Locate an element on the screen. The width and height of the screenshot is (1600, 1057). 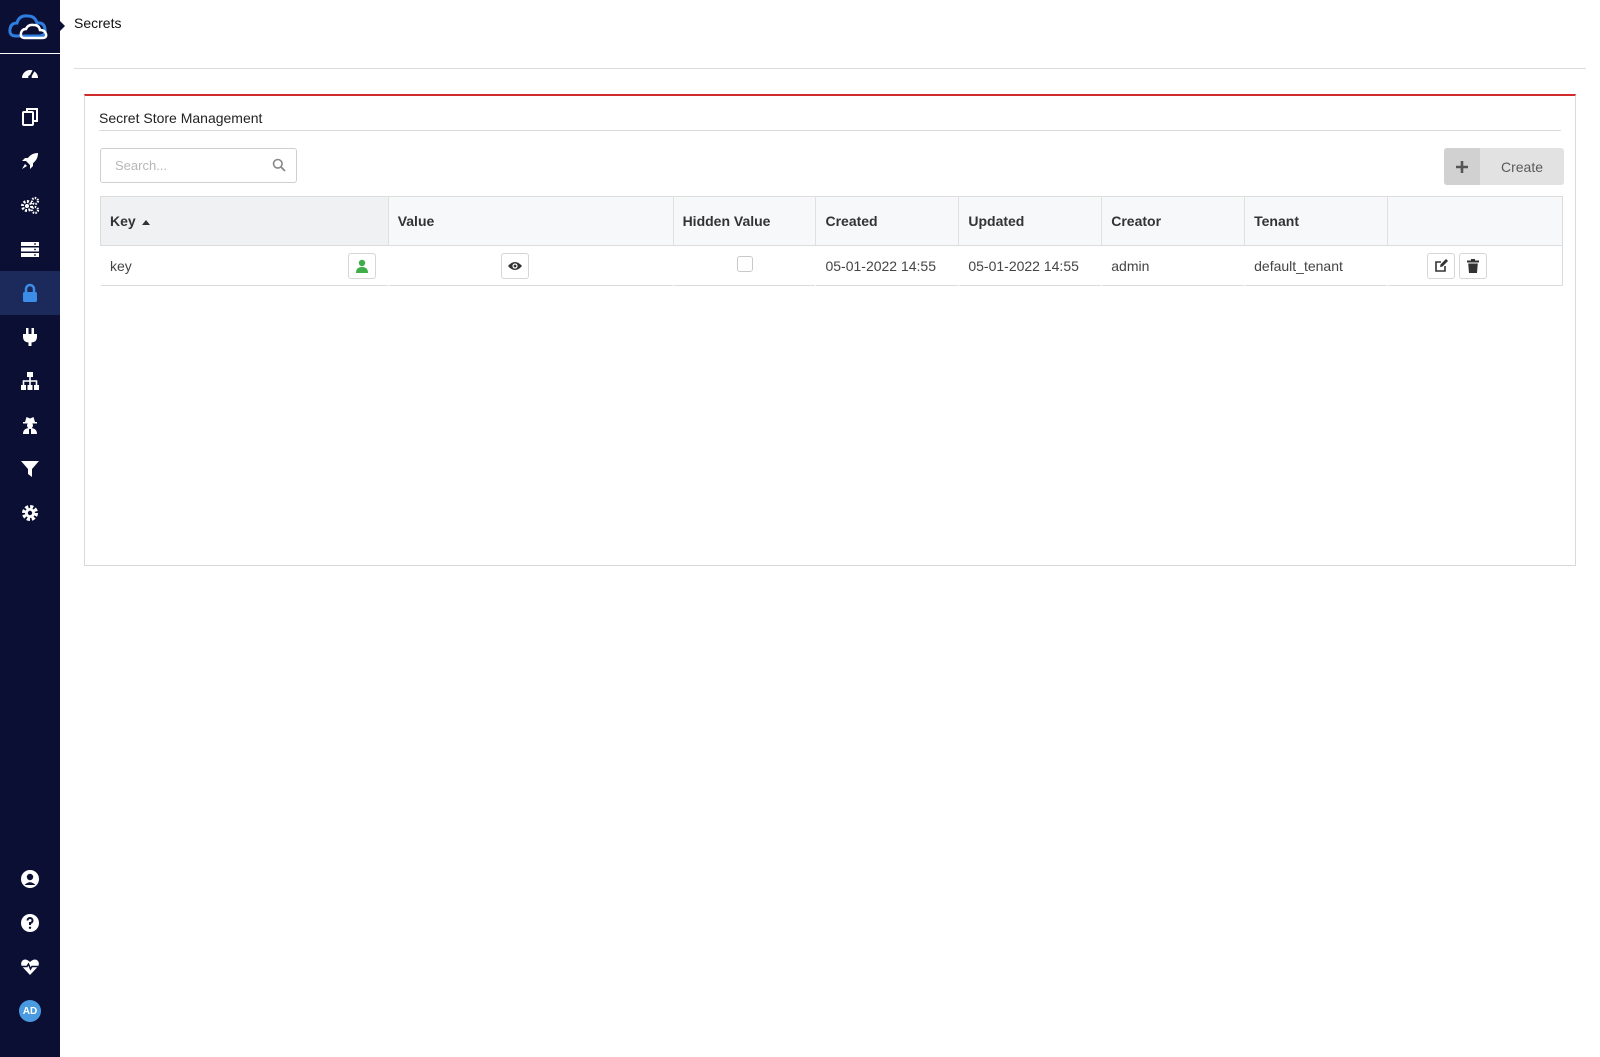
search-box is located at coordinates (198, 165).